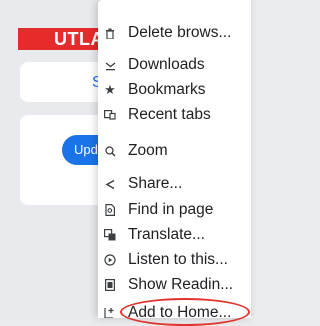 The width and height of the screenshot is (320, 326). Describe the element at coordinates (174, 210) in the screenshot. I see `menu-item-find-in-page: Find in page` at that location.